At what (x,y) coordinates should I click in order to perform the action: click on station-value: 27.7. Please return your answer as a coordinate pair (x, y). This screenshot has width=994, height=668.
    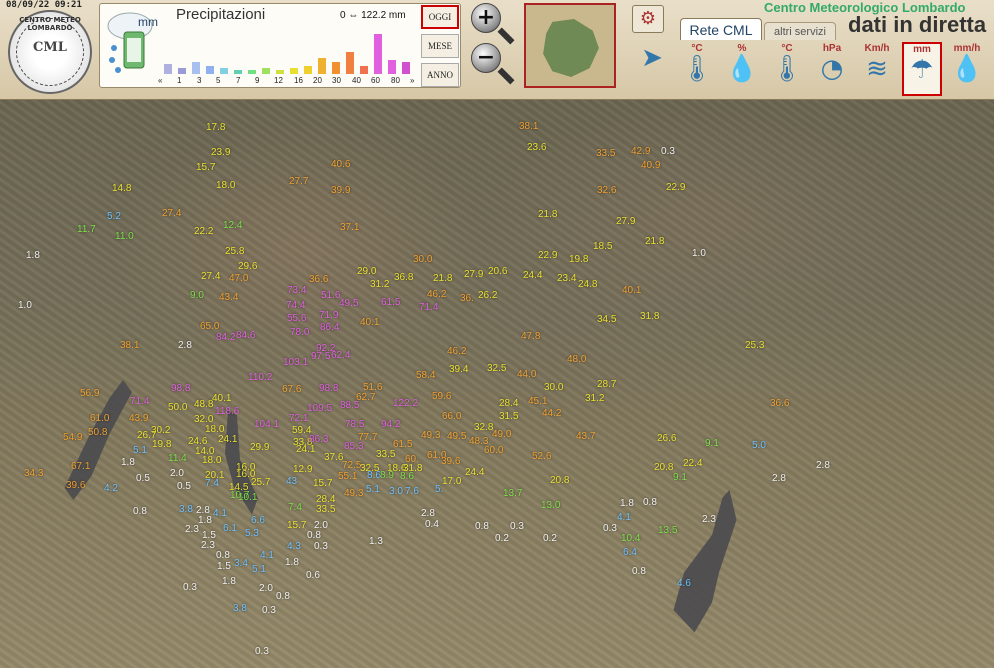
    Looking at the image, I should click on (298, 181).